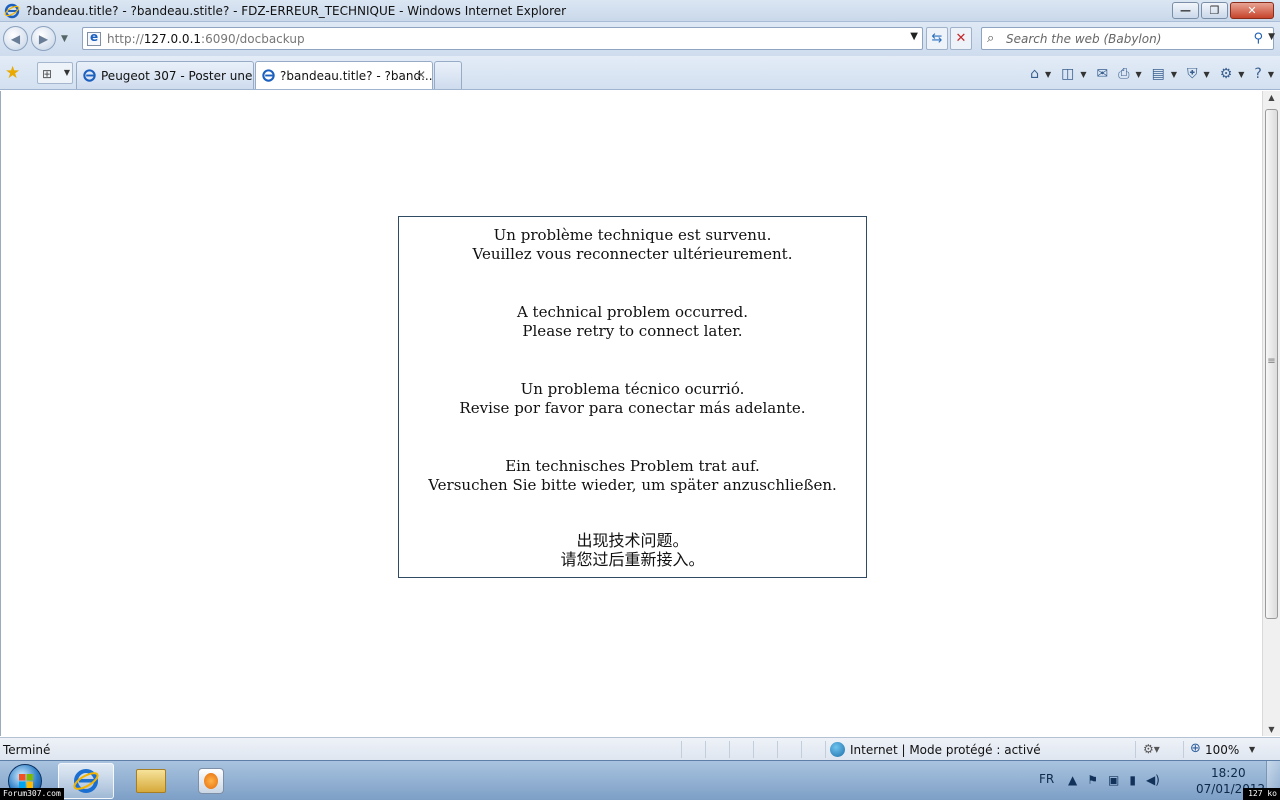 The width and height of the screenshot is (1280, 800). I want to click on windows-taskbar: FR ▲ ⚑ ▣ ▮ ◀) 18:20 07/01/2012, so click(640, 780).